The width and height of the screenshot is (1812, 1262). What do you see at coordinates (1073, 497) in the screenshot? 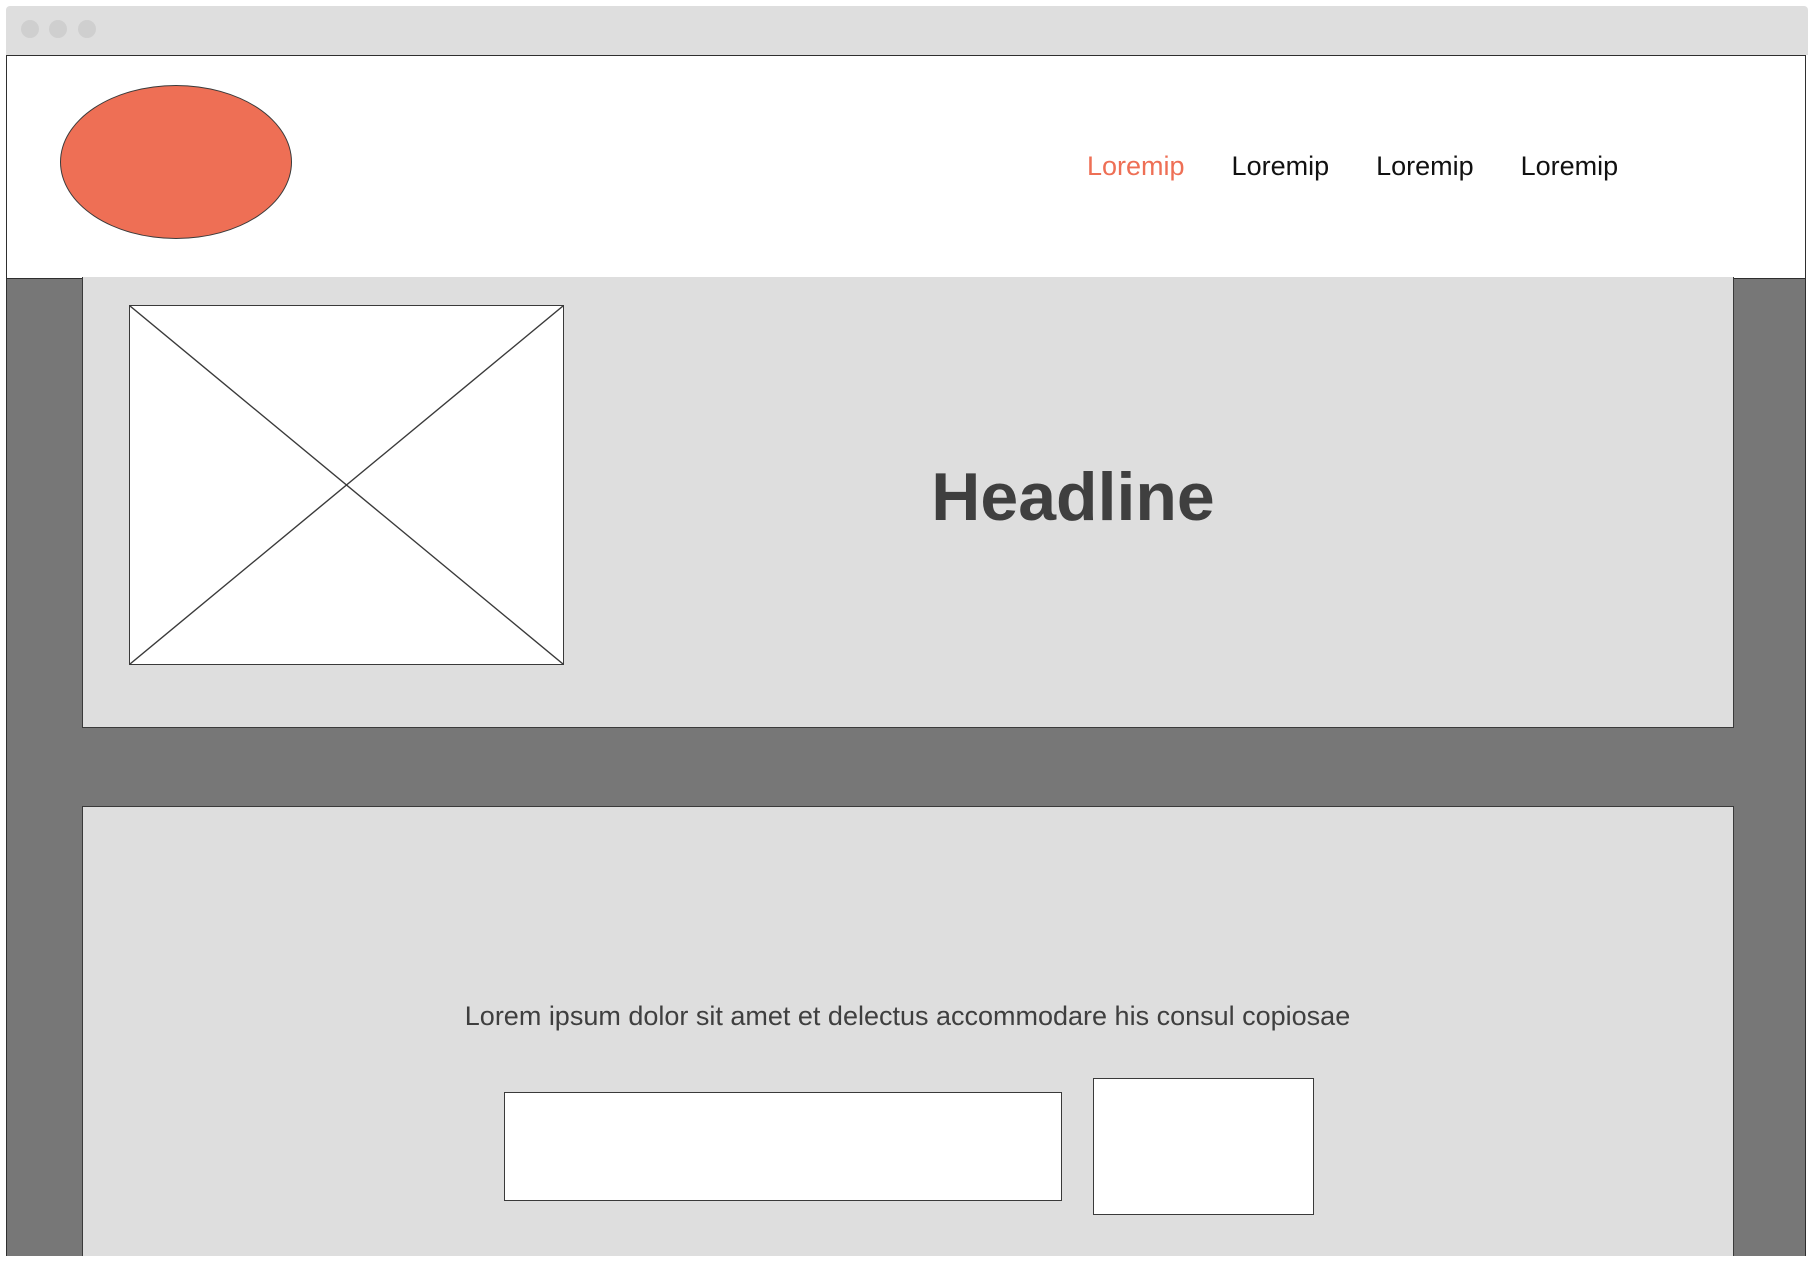
I see `hero-headline: Headline` at bounding box center [1073, 497].